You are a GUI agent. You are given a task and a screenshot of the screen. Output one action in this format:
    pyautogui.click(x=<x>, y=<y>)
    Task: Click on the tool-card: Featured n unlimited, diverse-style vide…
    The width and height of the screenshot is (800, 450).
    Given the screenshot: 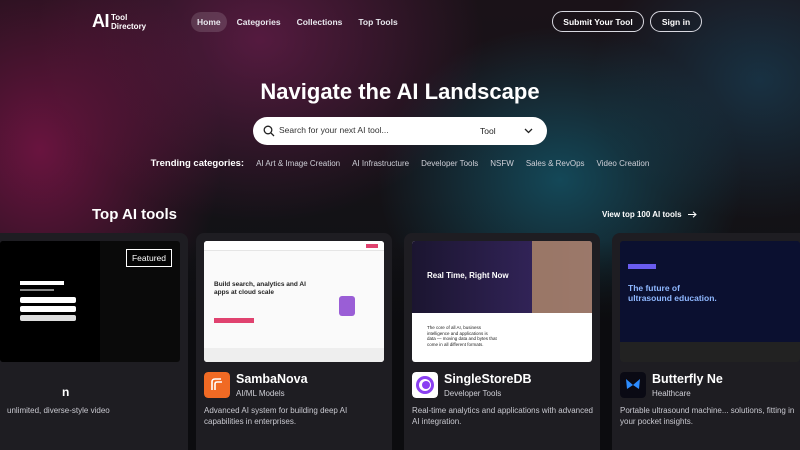 What is the action you would take?
    pyautogui.click(x=94, y=341)
    